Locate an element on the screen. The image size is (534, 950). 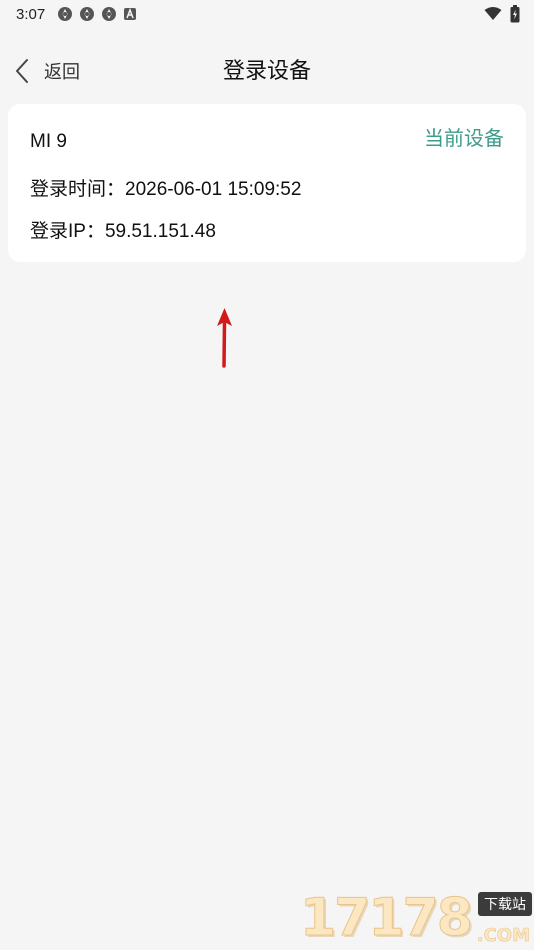
status-system-icons is located at coordinates (502, 14).